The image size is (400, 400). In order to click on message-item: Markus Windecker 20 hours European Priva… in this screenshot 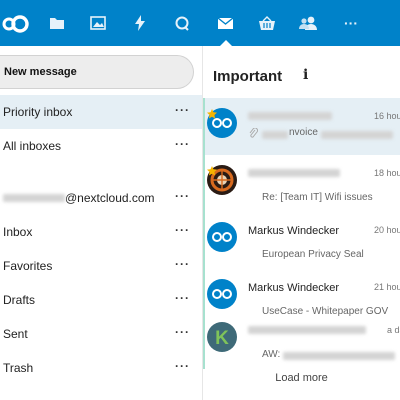, I will do `click(301, 240)`.